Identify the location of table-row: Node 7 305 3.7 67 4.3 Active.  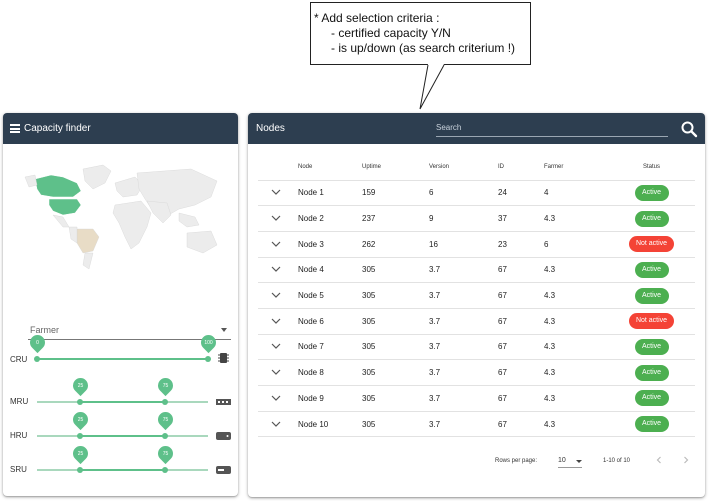
(476, 347).